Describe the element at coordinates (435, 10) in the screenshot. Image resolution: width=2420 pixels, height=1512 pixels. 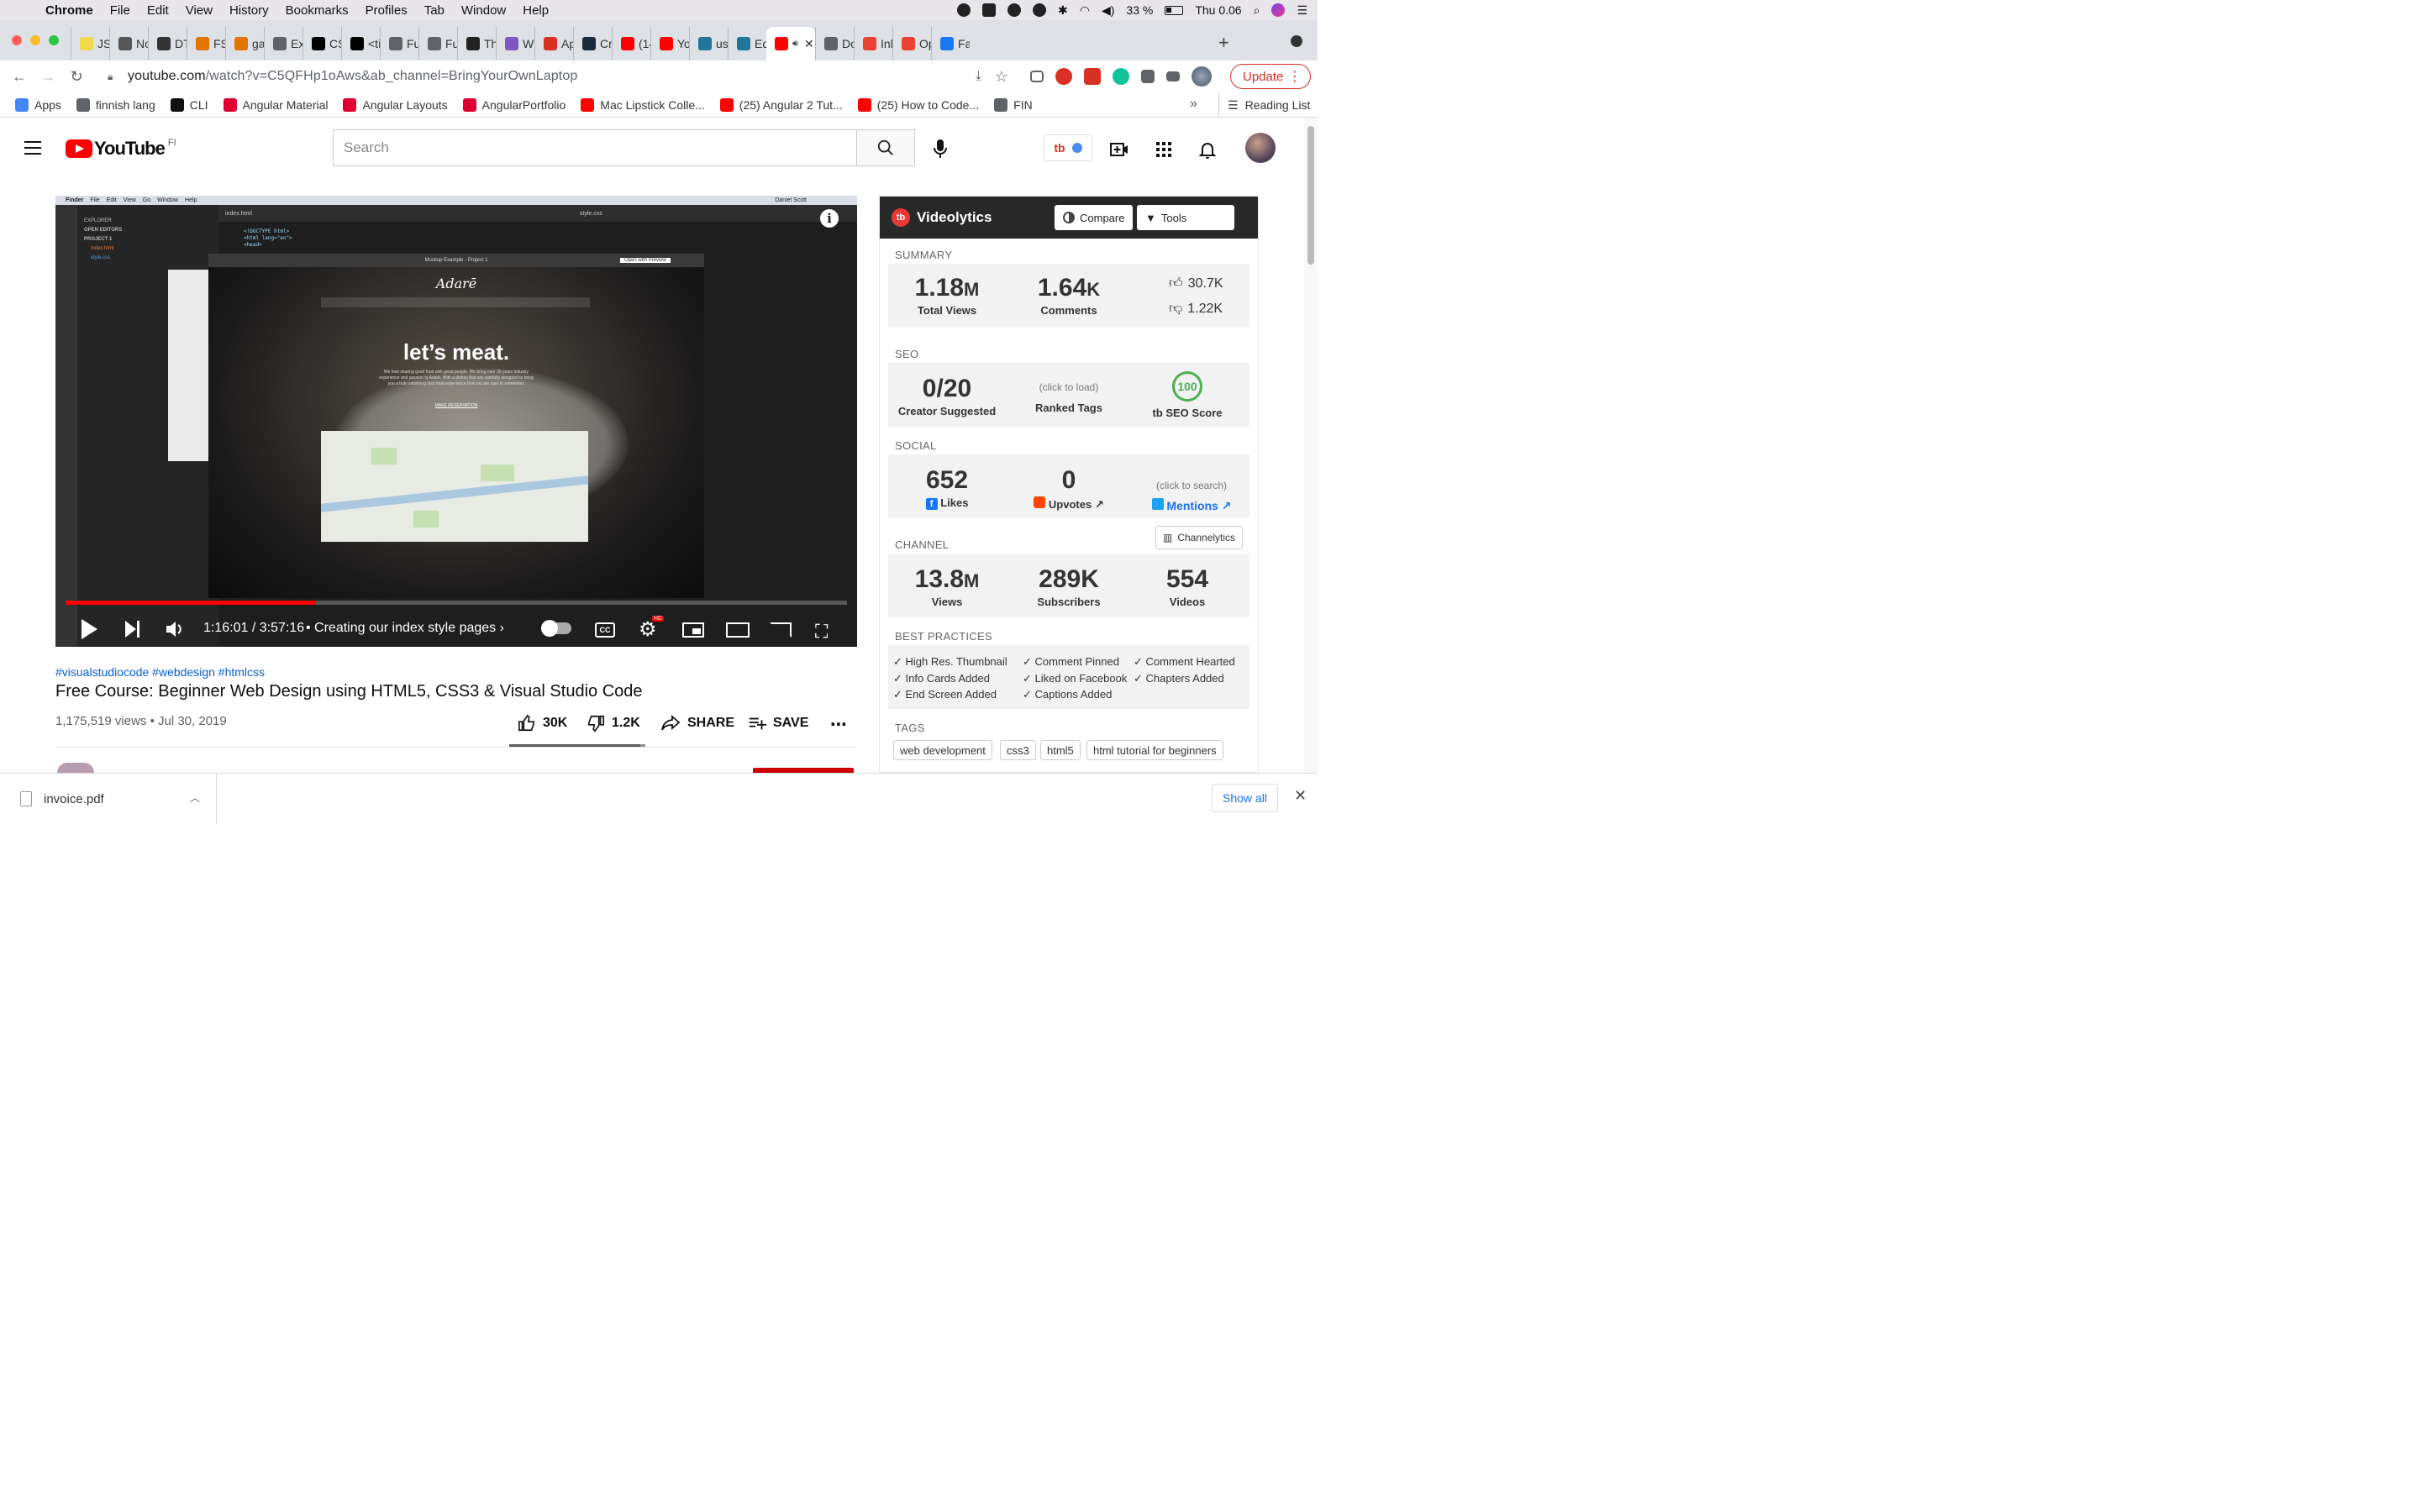
I see `menu-tab: Tab` at that location.